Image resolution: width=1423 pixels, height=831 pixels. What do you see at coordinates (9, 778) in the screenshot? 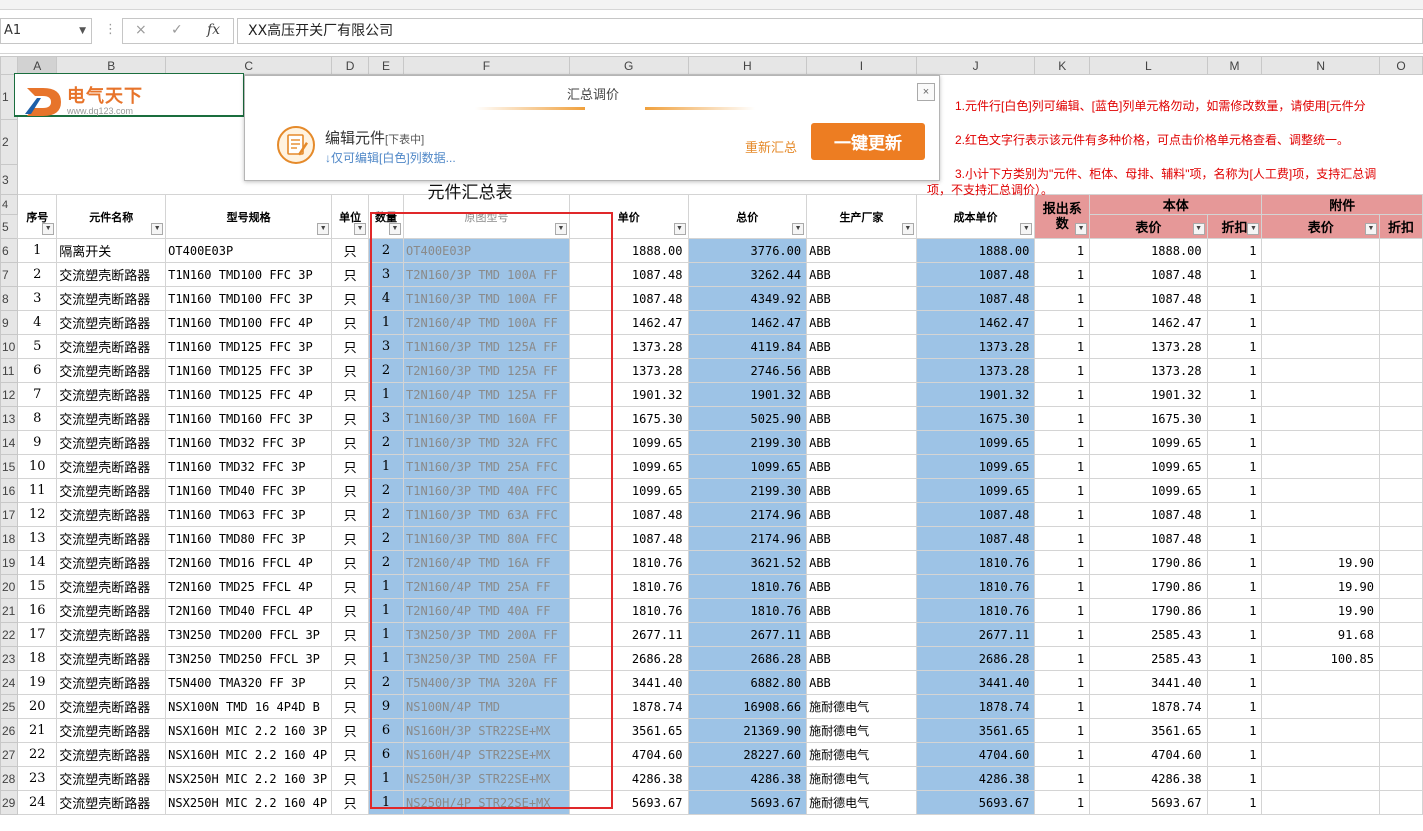
I see `row-header: 28` at bounding box center [9, 778].